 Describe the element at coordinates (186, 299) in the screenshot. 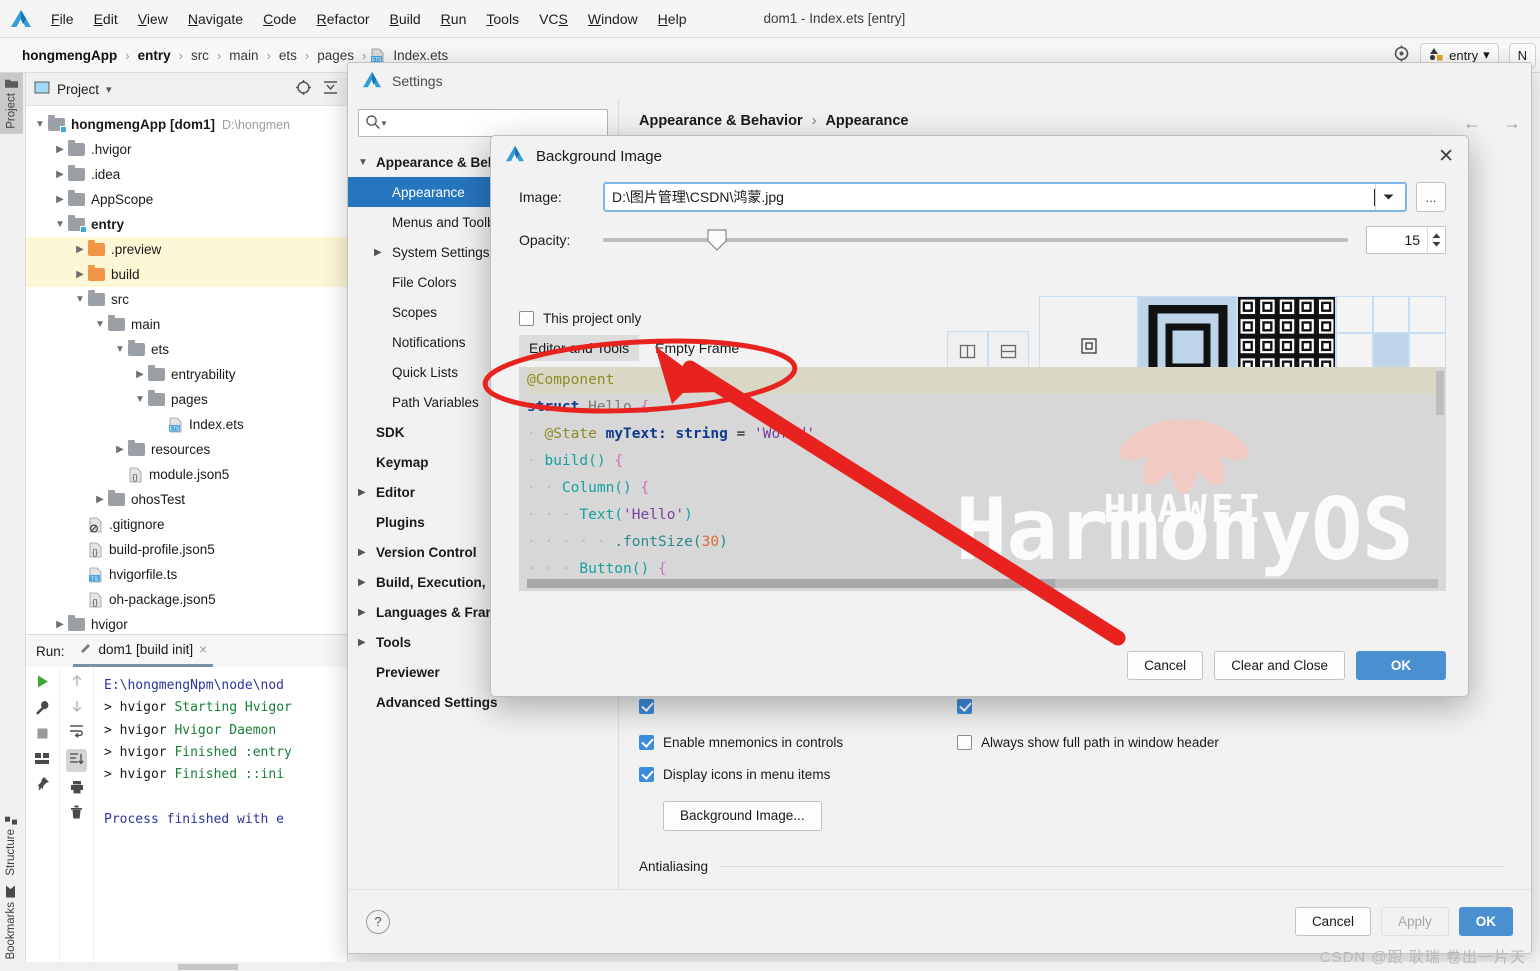

I see `tree-node: ▼ src` at that location.